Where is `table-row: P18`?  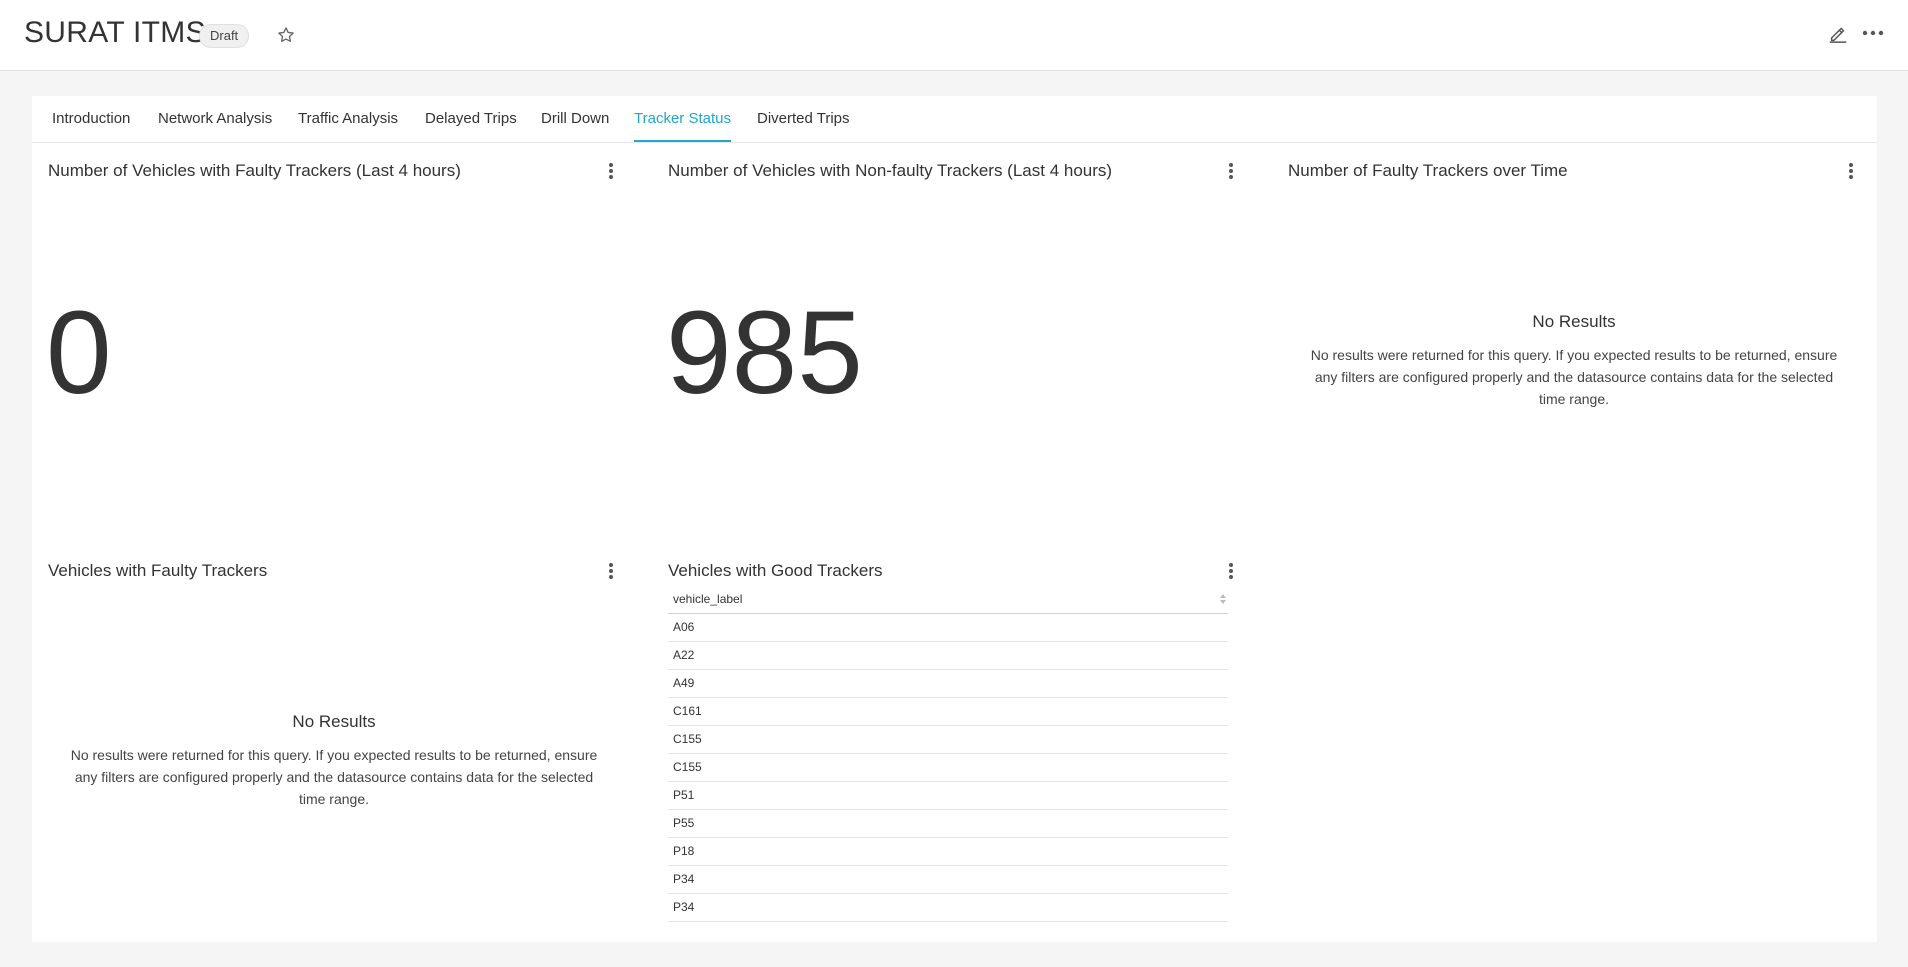 table-row: P18 is located at coordinates (948, 852).